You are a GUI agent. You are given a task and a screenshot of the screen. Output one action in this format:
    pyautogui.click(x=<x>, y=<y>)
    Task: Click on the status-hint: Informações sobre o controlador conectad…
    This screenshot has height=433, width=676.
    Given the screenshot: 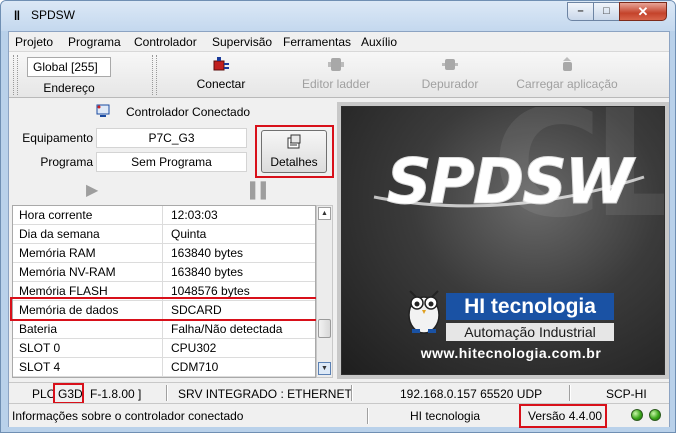 What is the action you would take?
    pyautogui.click(x=128, y=416)
    